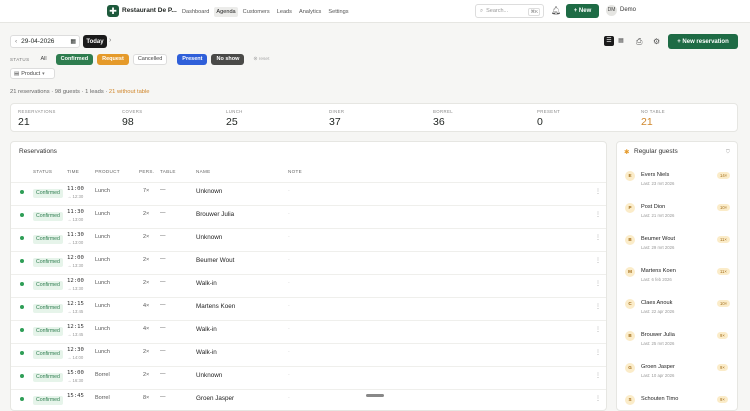 The height and width of the screenshot is (411, 750). Describe the element at coordinates (611, 10) in the screenshot. I see `avatar: DM` at that location.